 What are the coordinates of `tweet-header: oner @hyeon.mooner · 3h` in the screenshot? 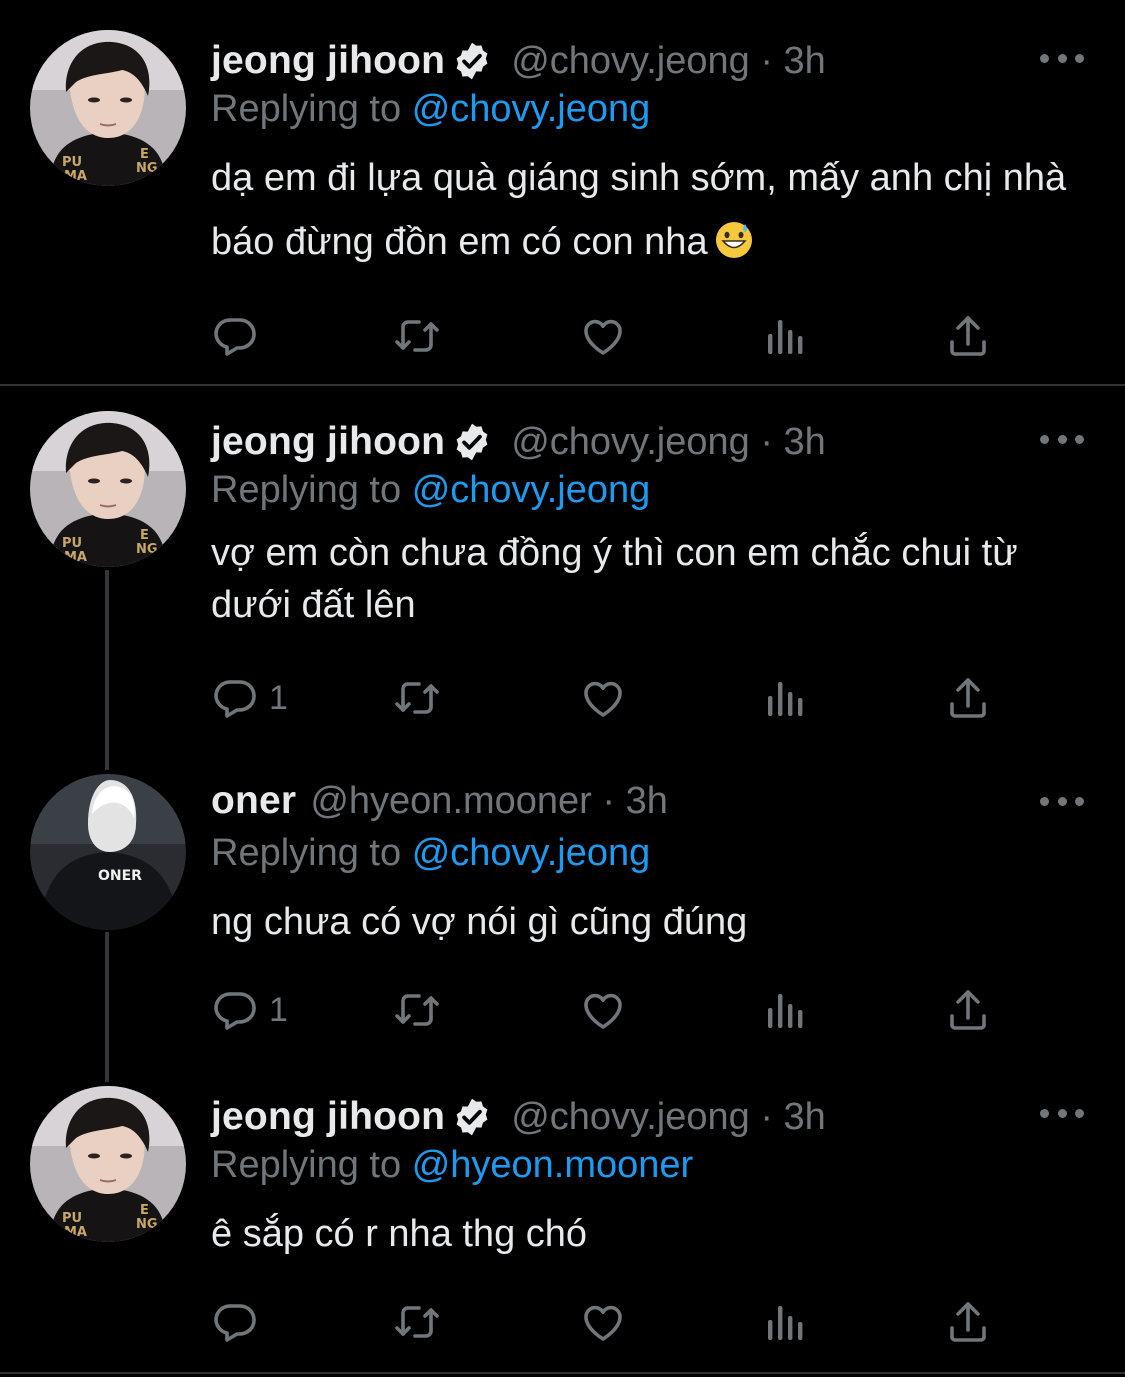 It's located at (439, 801).